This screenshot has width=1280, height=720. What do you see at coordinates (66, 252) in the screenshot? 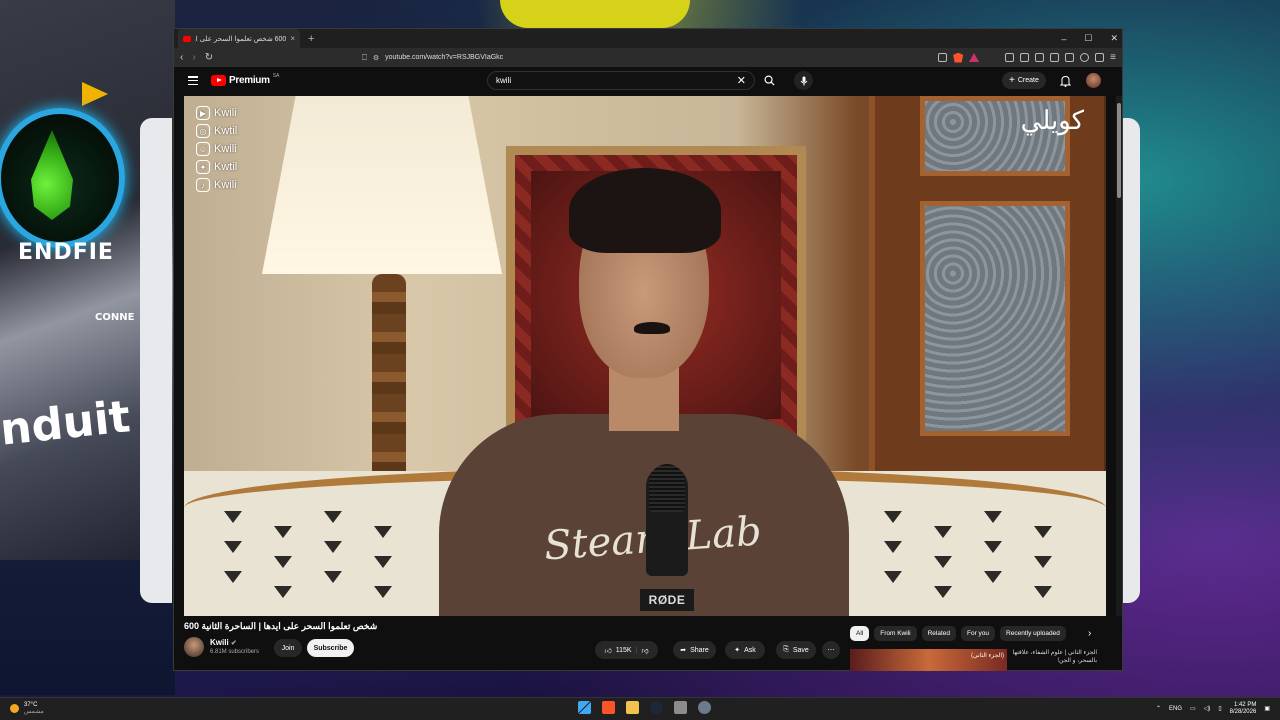
I see `wallpaper-brand-text: ENDFIE` at bounding box center [66, 252].